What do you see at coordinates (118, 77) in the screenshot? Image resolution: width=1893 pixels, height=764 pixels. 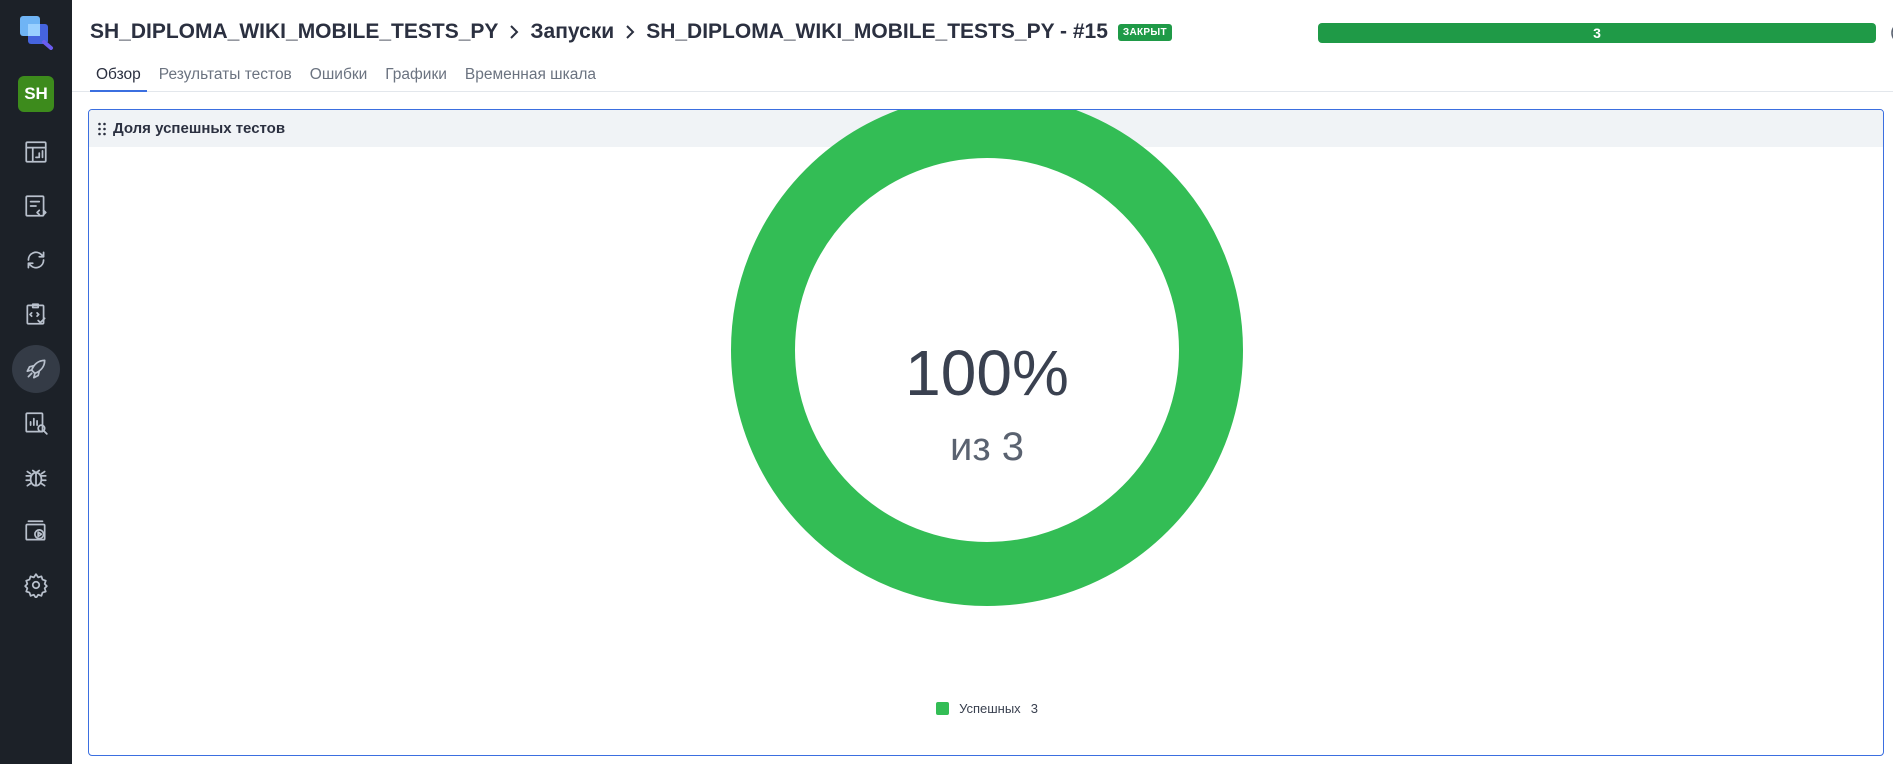 I see `tab-overview: Обзор` at bounding box center [118, 77].